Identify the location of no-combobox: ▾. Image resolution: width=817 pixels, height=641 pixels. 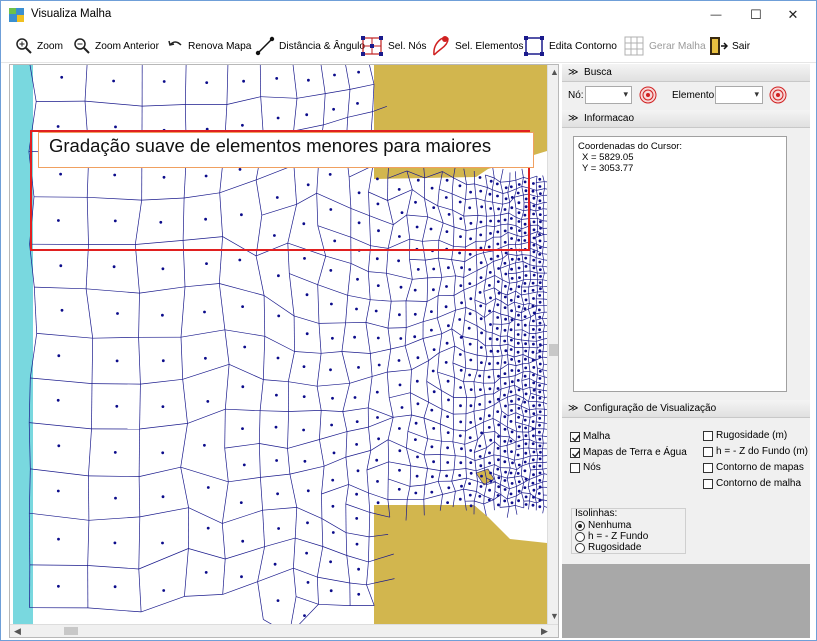
(608, 95).